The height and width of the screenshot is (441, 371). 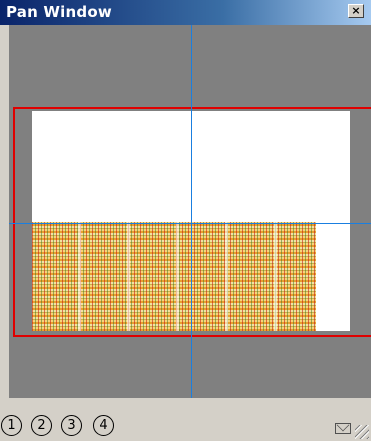 What do you see at coordinates (343, 428) in the screenshot?
I see `mail-icon` at bounding box center [343, 428].